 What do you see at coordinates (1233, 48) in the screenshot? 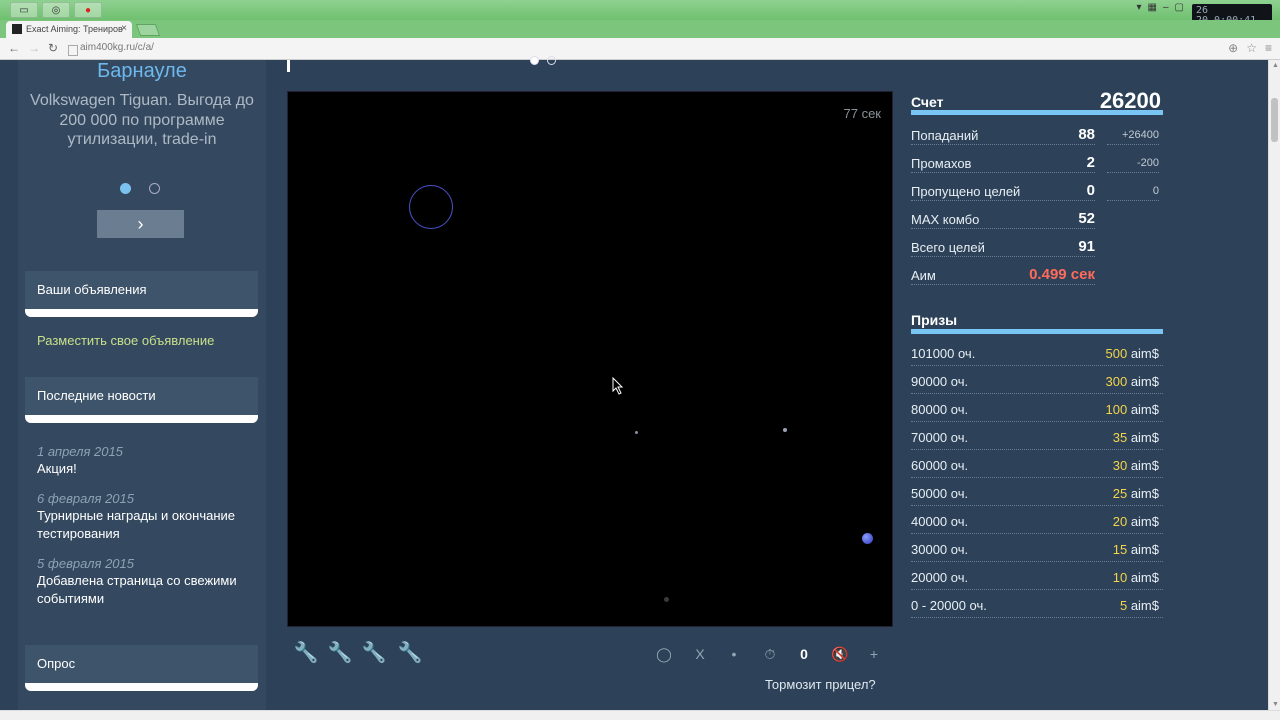
I see `zoom-icon: ⊕` at bounding box center [1233, 48].